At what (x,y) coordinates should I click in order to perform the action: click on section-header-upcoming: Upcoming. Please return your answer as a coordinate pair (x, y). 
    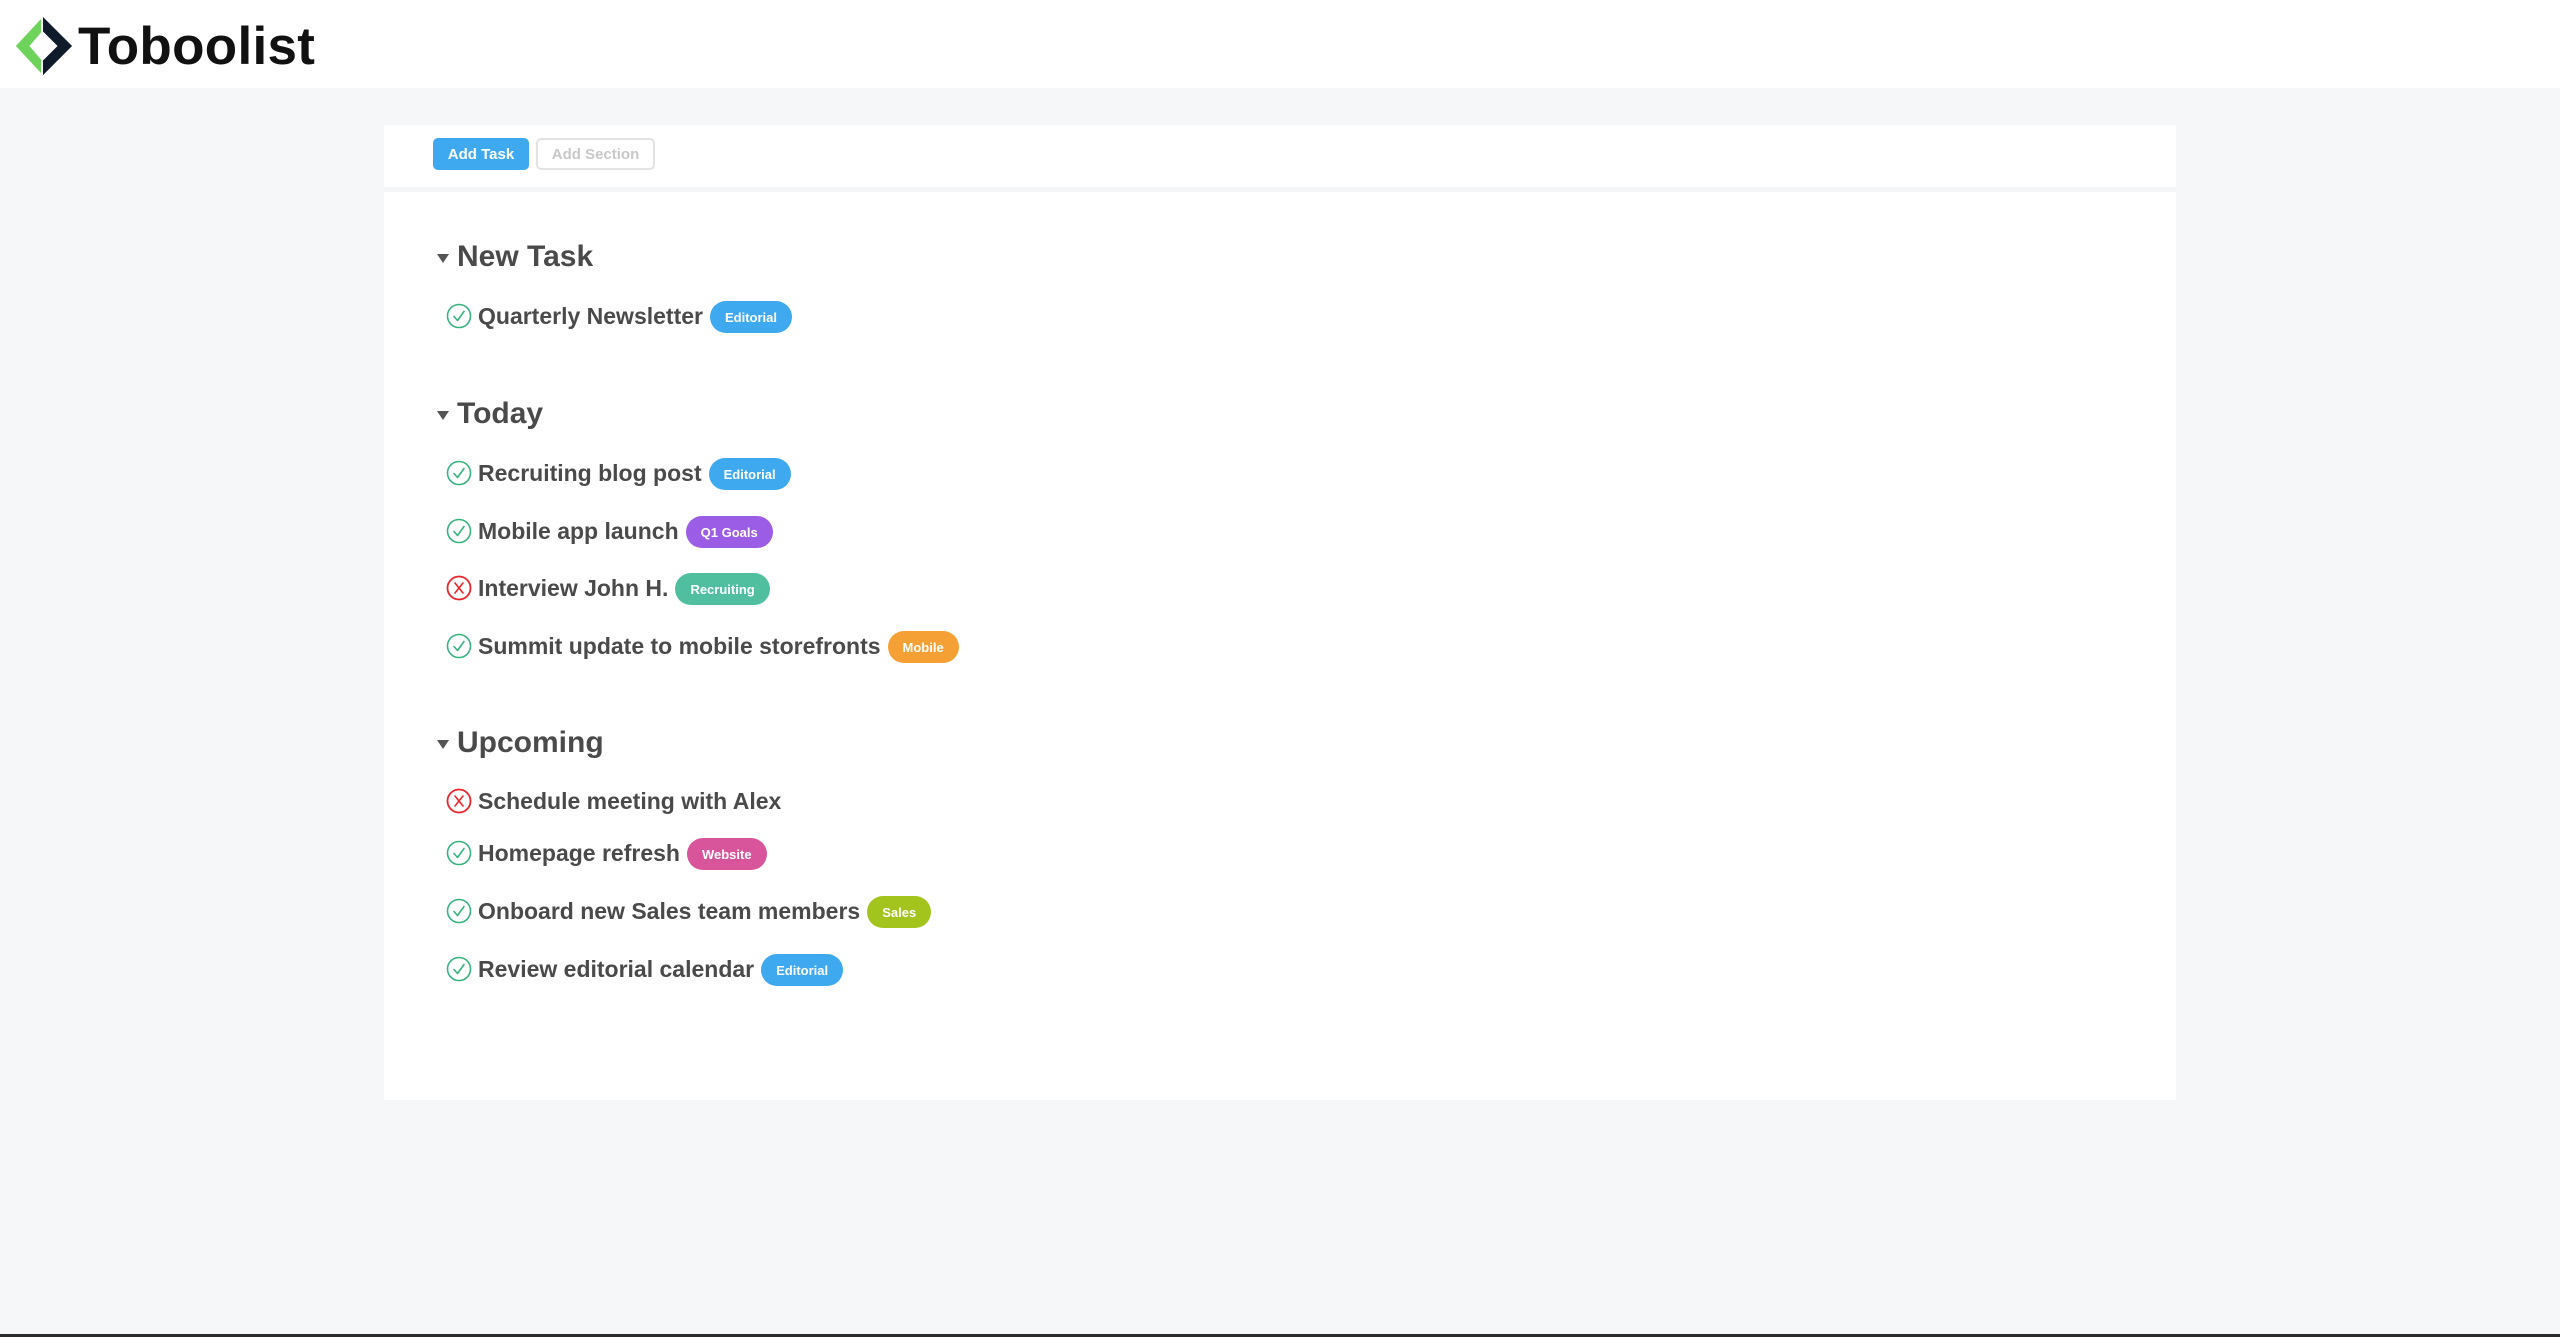
    Looking at the image, I should click on (520, 743).